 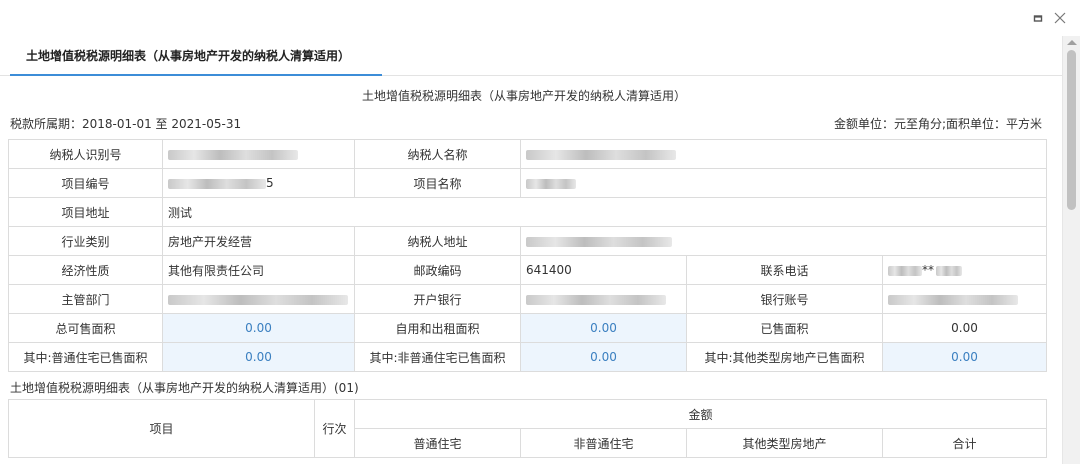 What do you see at coordinates (604, 212) in the screenshot?
I see `project-address-value: 测试` at bounding box center [604, 212].